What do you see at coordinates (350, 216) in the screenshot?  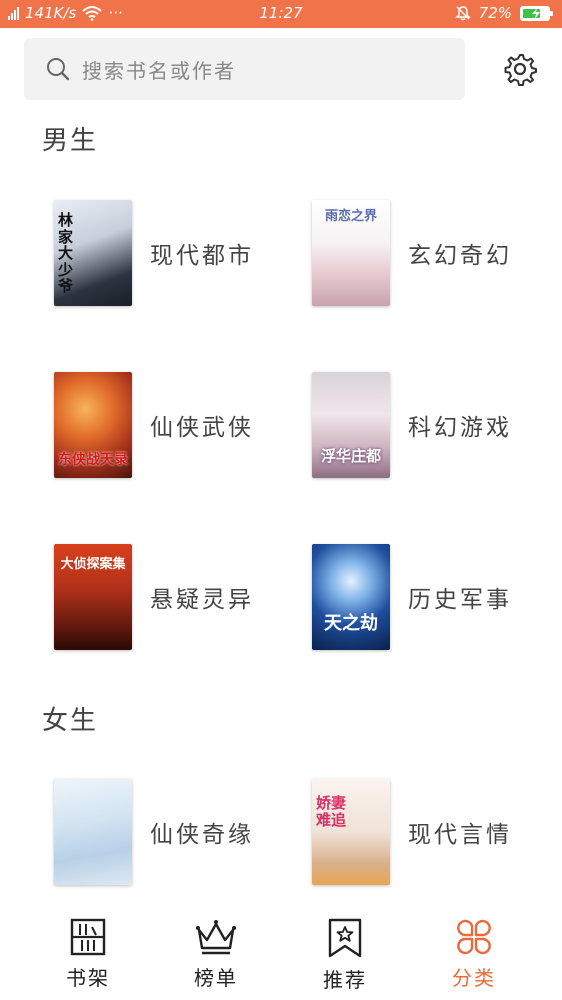 I see `cover-title: 雨恋之界` at bounding box center [350, 216].